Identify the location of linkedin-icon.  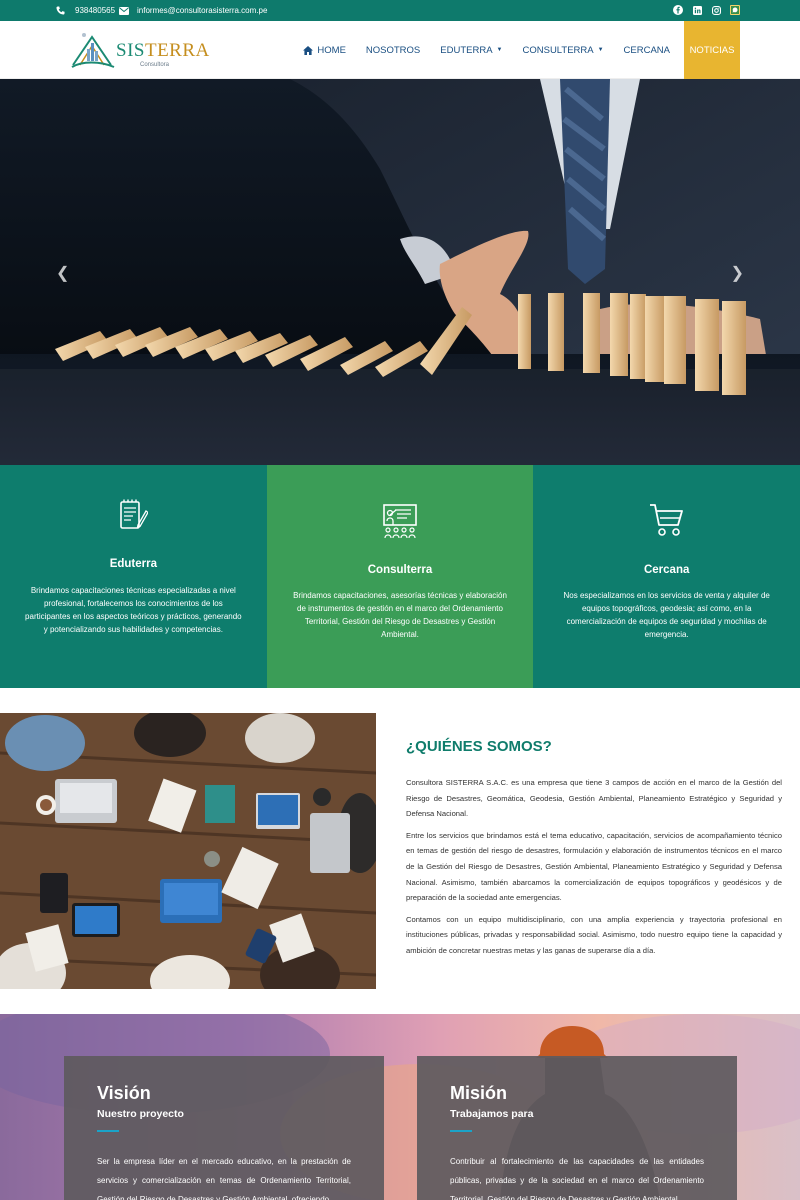
(697, 10).